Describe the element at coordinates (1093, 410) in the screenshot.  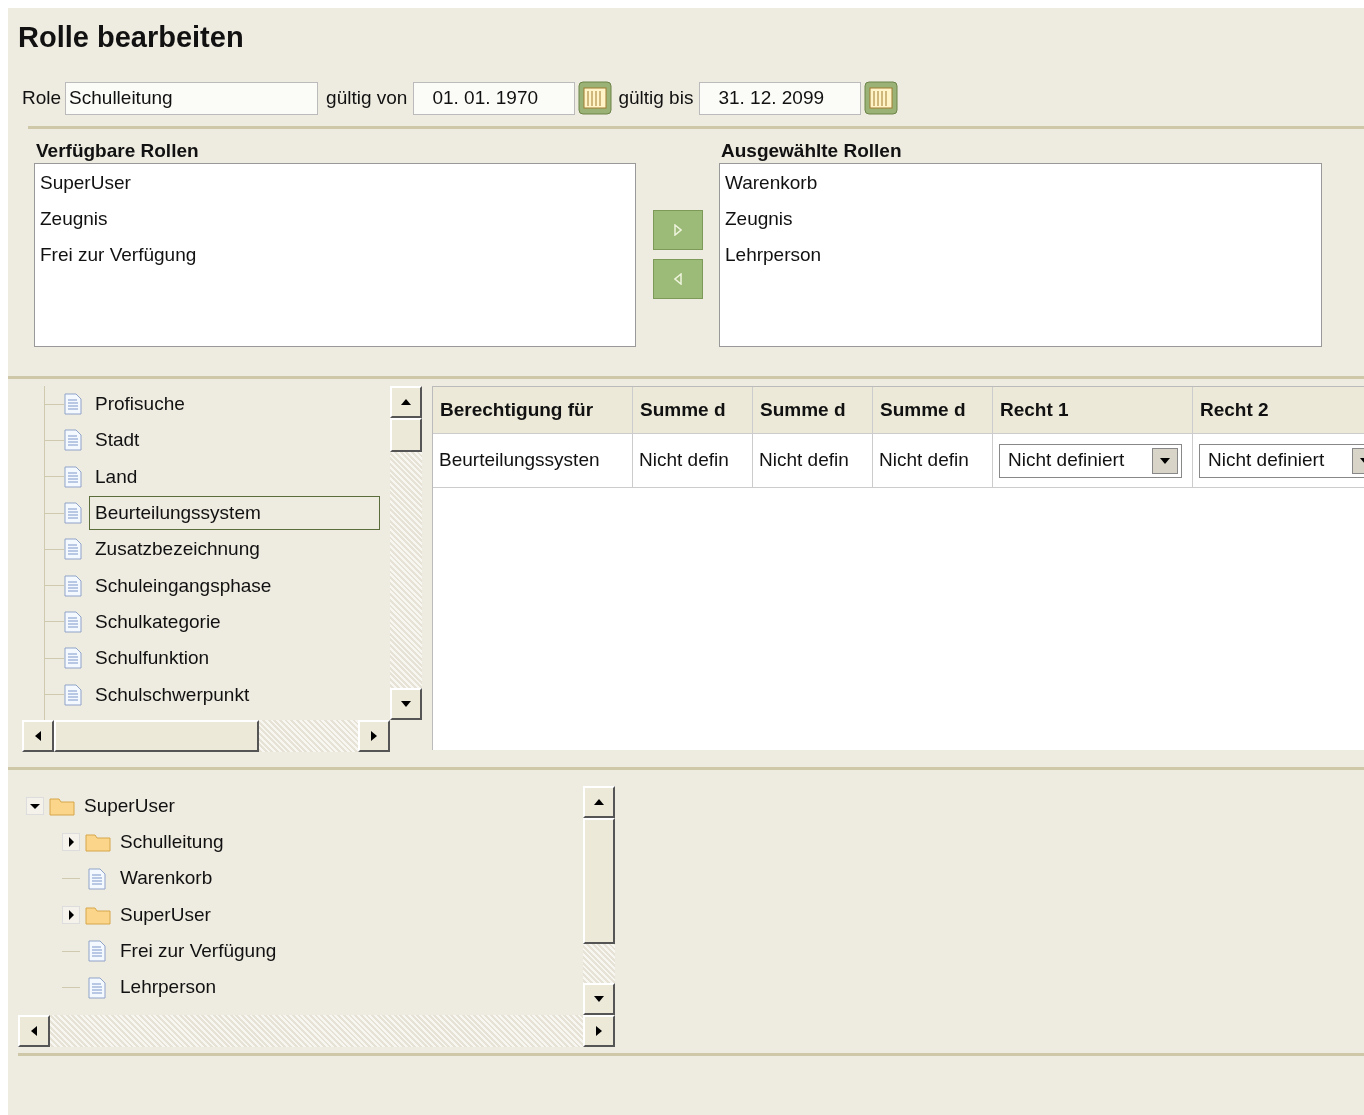
I see `column-header: Recht 1` at that location.